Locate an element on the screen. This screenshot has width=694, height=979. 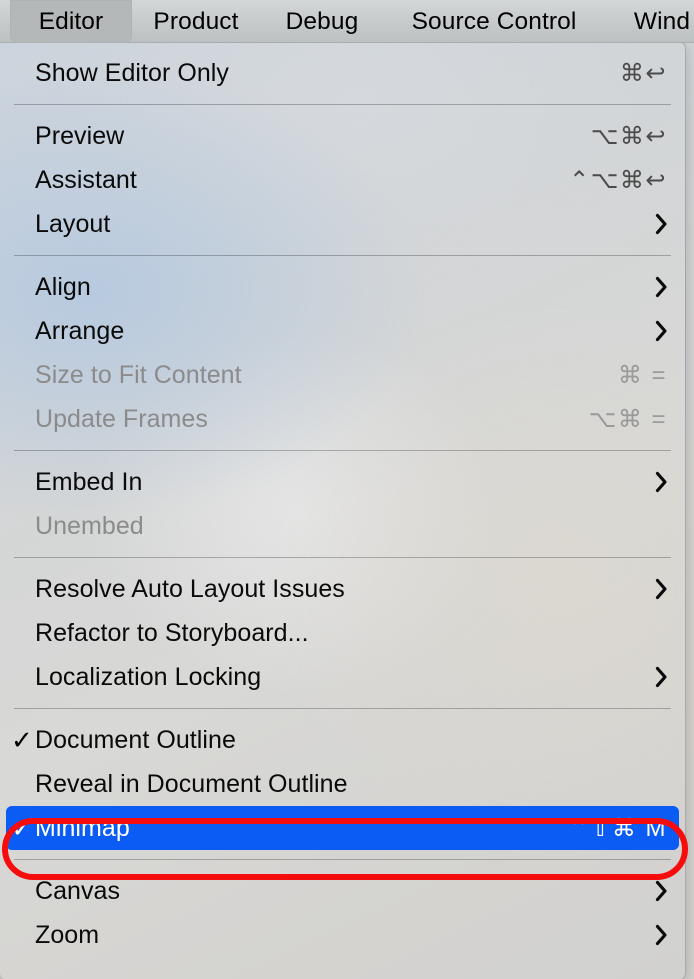
menu-item-label: Document Outline is located at coordinates (135, 739).